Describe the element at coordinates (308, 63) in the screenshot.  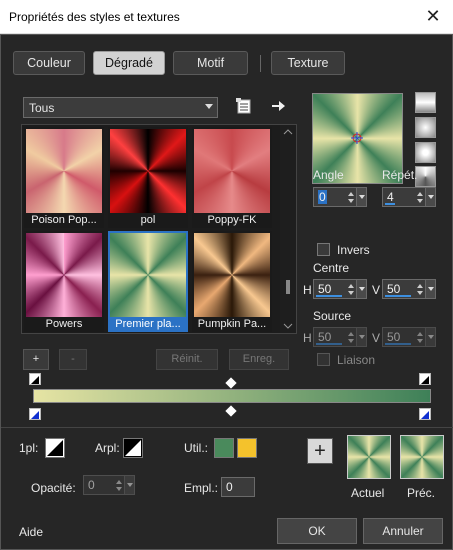
I see `tab-texture: Texture` at that location.